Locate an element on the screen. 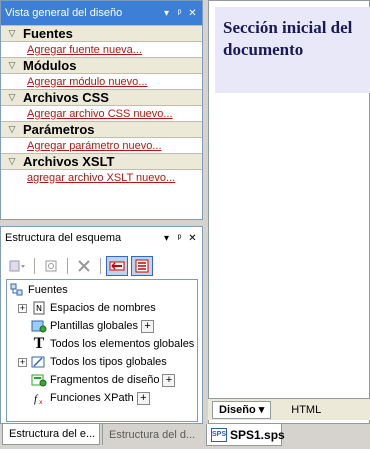 The height and width of the screenshot is (449, 370). tree-node-xpath-functions: f x Funciones XPath + is located at coordinates (90, 398).